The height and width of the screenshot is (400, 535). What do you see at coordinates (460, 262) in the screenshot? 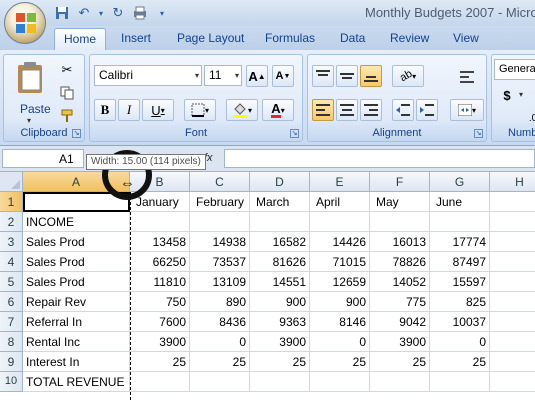
I see `cell-g4: 87497` at bounding box center [460, 262].